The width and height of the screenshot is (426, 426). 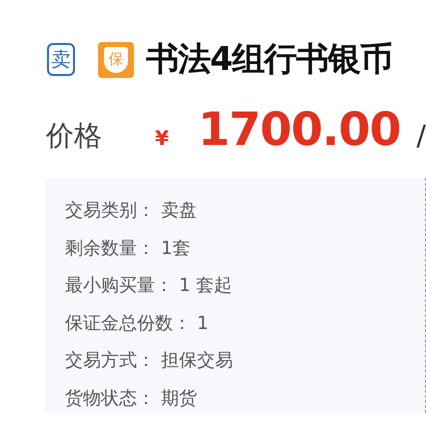 What do you see at coordinates (202, 323) in the screenshot?
I see `detail-value: 1` at bounding box center [202, 323].